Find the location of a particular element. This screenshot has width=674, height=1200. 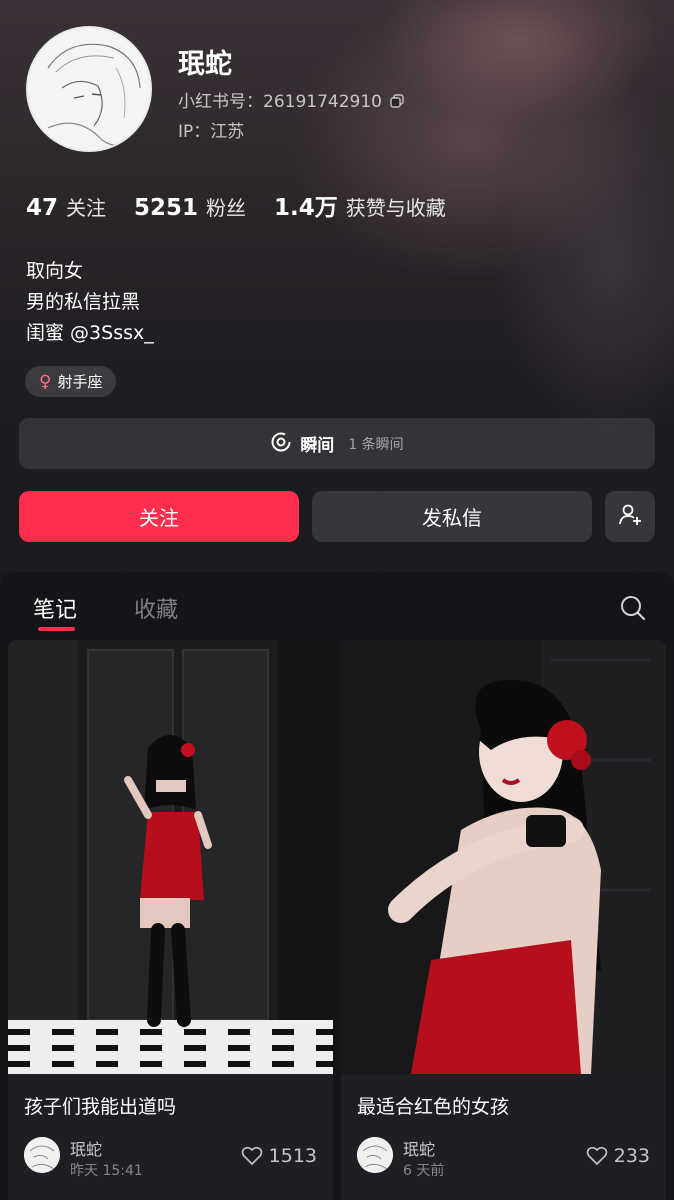

profile-stats: 47 关注 5251 粉丝 1.4万 获赞与收藏 is located at coordinates (250, 205).